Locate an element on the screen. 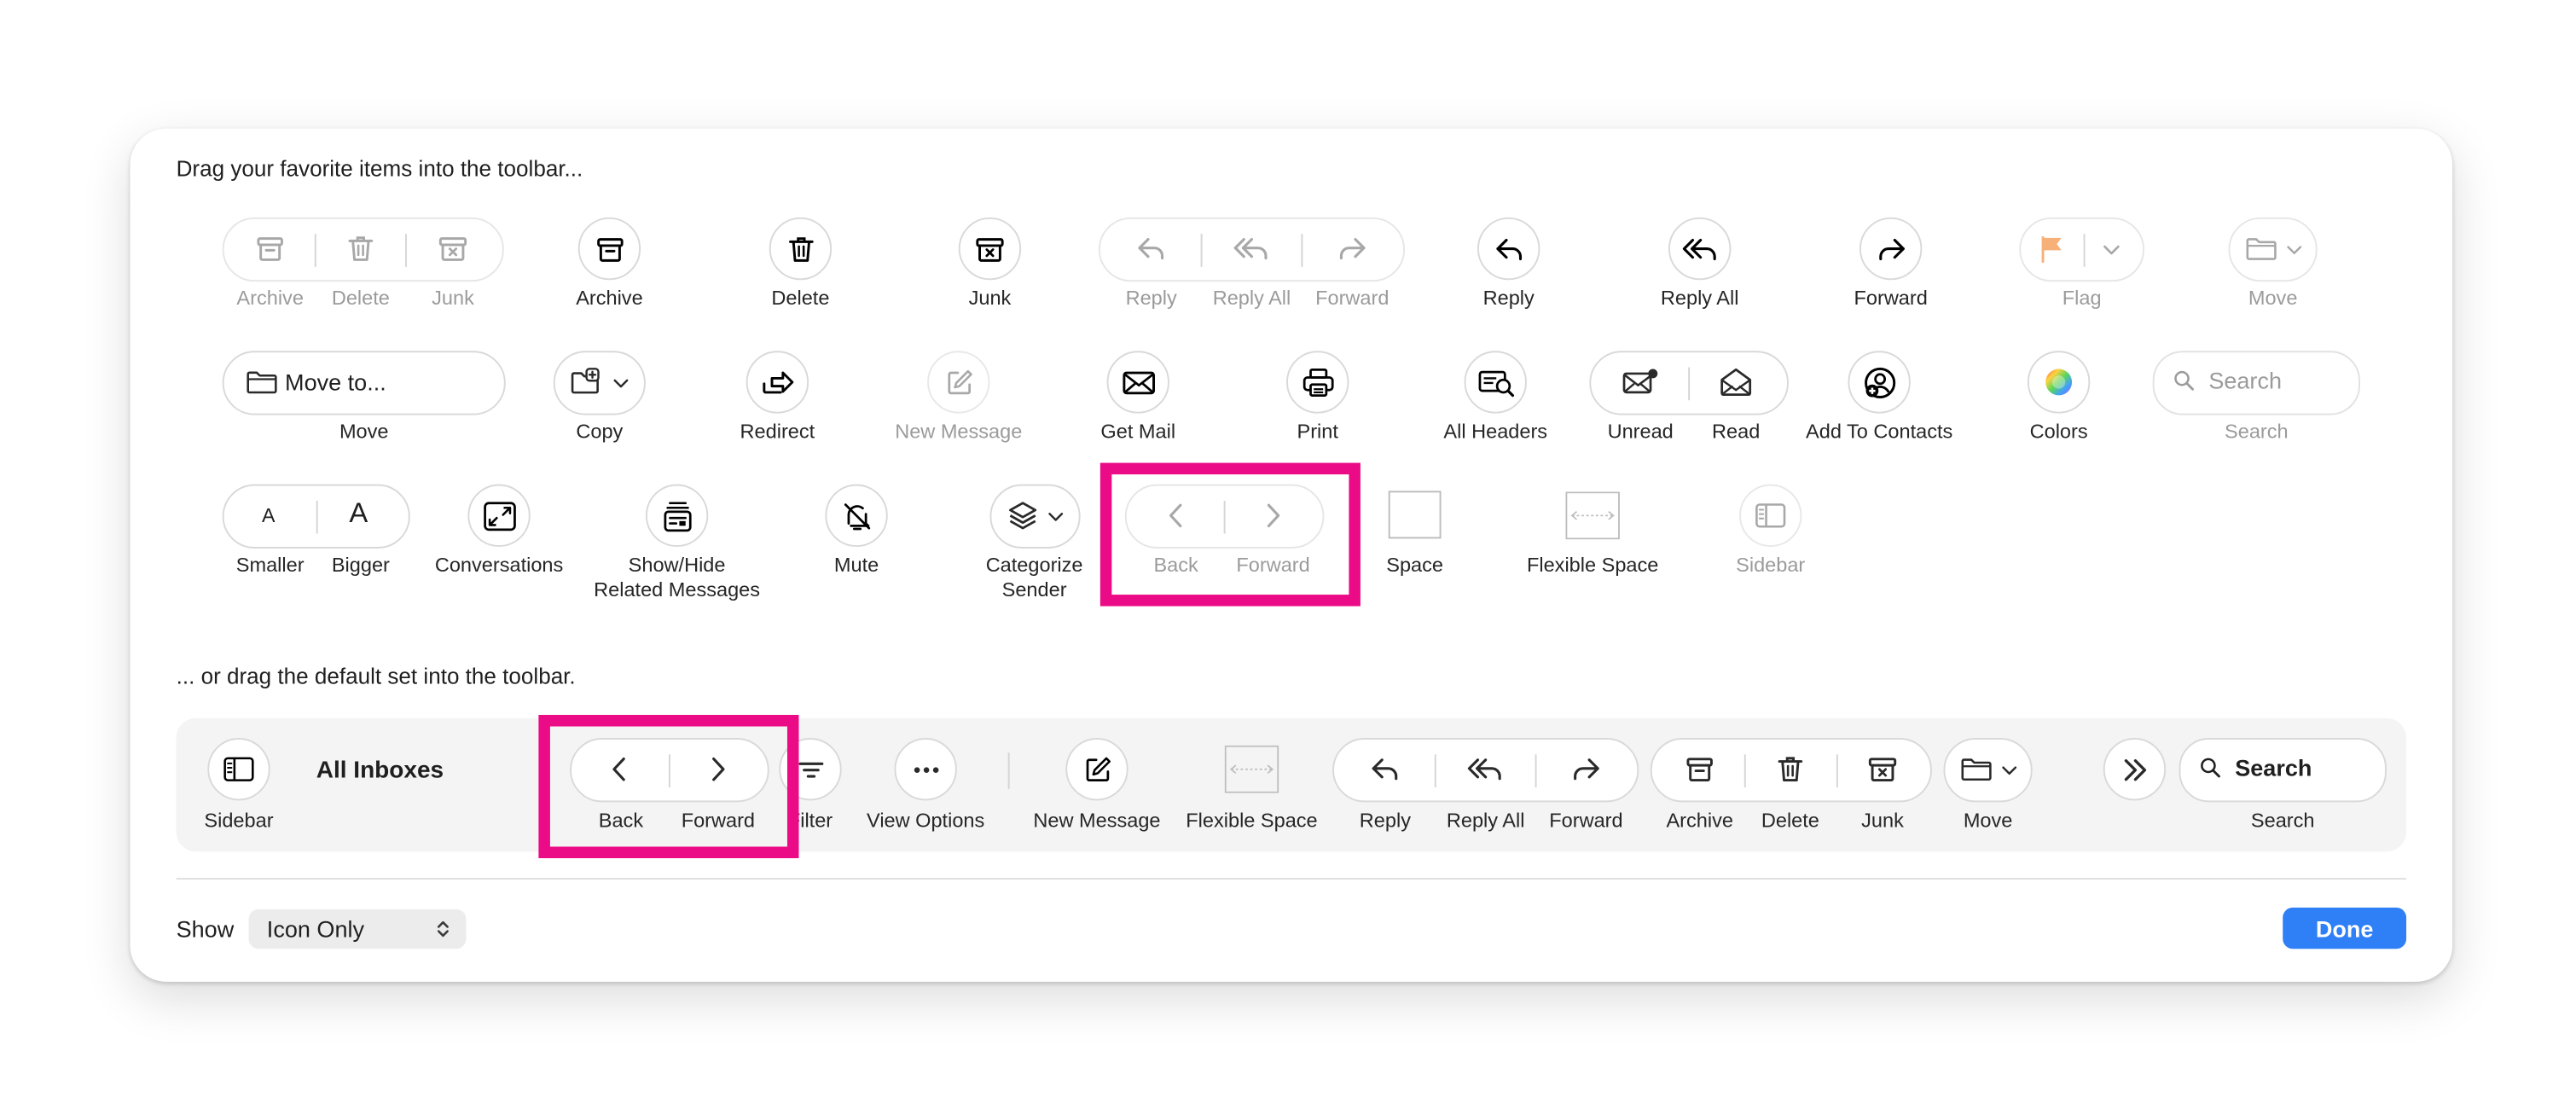 This screenshot has height=1109, width=2576. print-button is located at coordinates (1317, 382).